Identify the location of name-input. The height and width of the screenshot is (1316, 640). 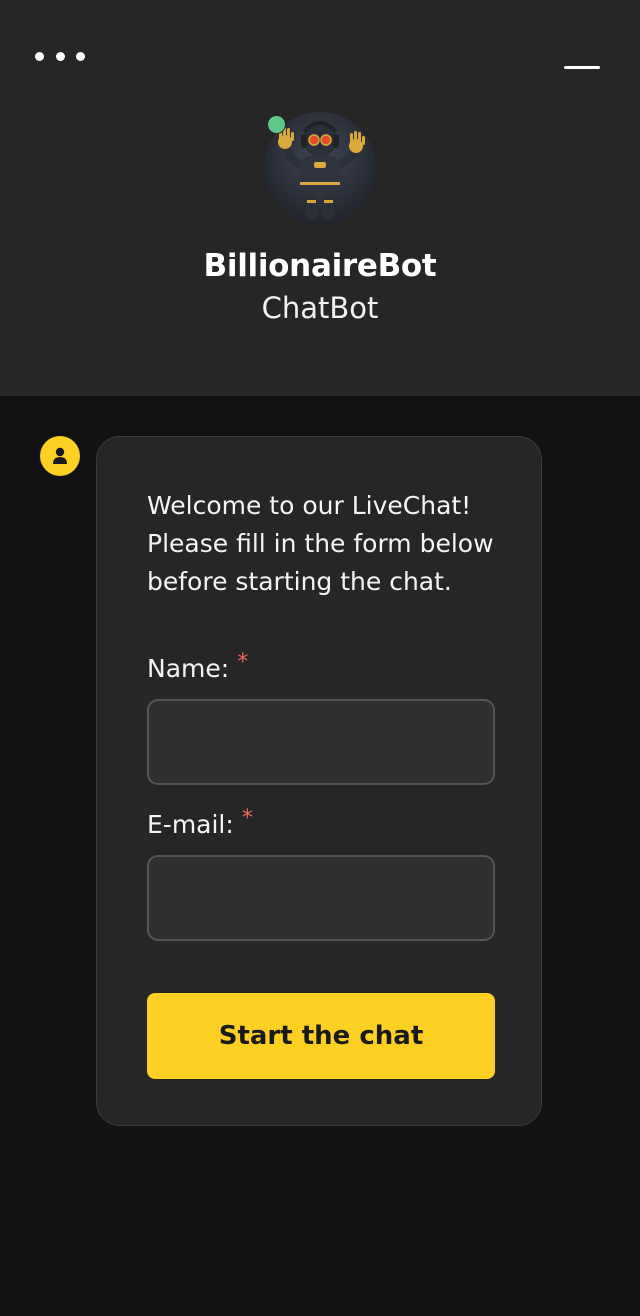
(321, 742).